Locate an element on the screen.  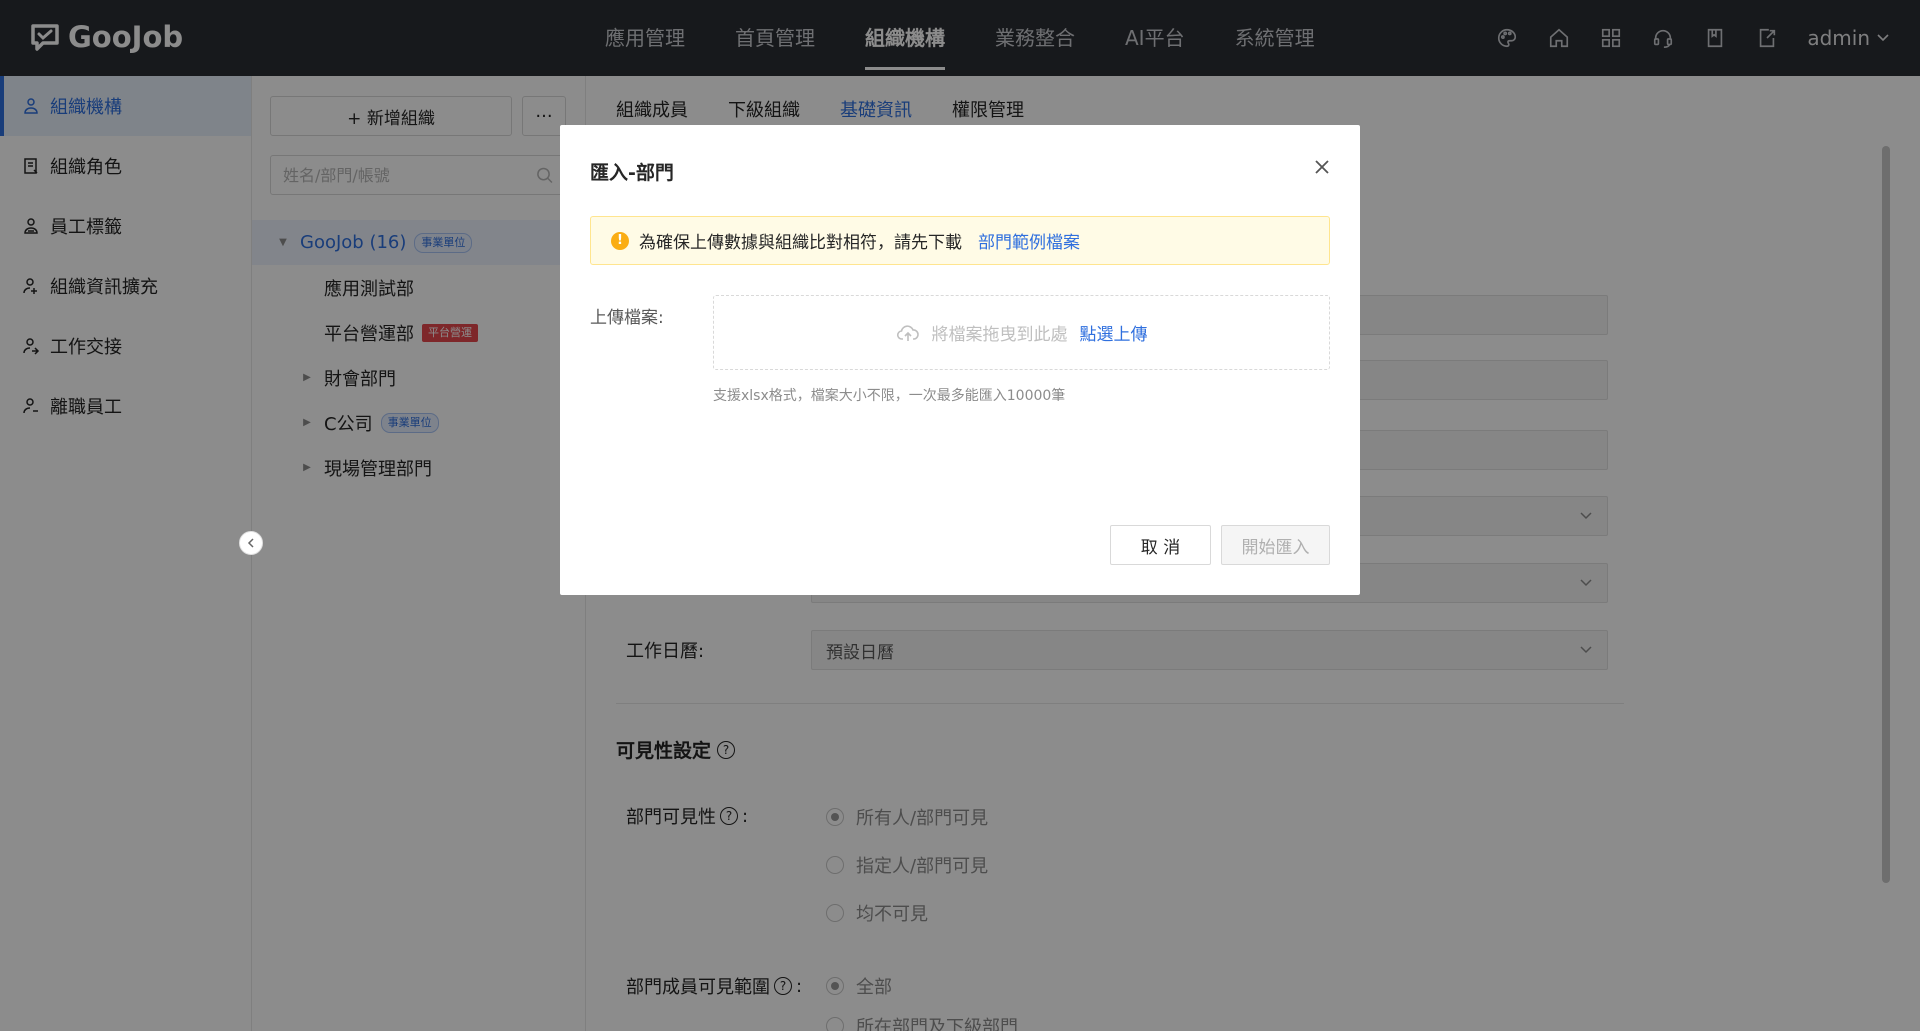
alert-text: 為確保上傳數據與組織比對相符，請先下載 is located at coordinates (800, 243).